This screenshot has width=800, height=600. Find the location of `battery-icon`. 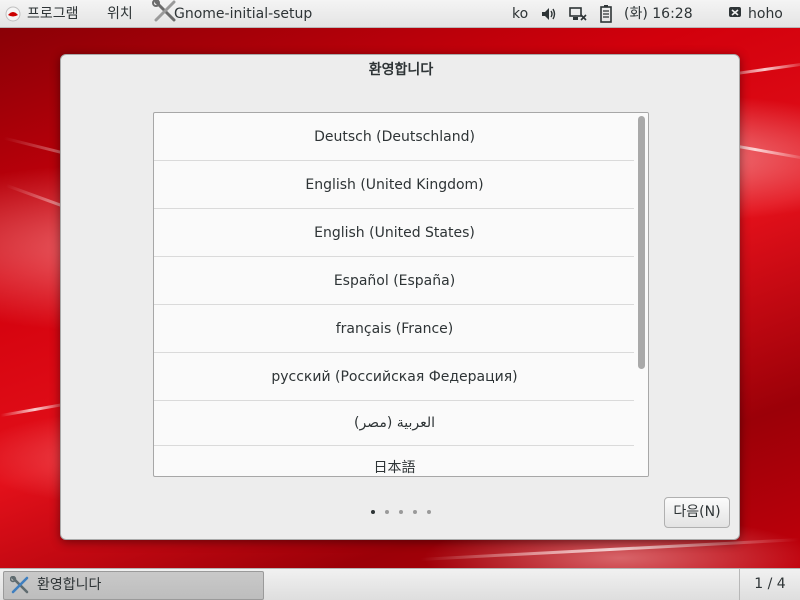

battery-icon is located at coordinates (606, 14).